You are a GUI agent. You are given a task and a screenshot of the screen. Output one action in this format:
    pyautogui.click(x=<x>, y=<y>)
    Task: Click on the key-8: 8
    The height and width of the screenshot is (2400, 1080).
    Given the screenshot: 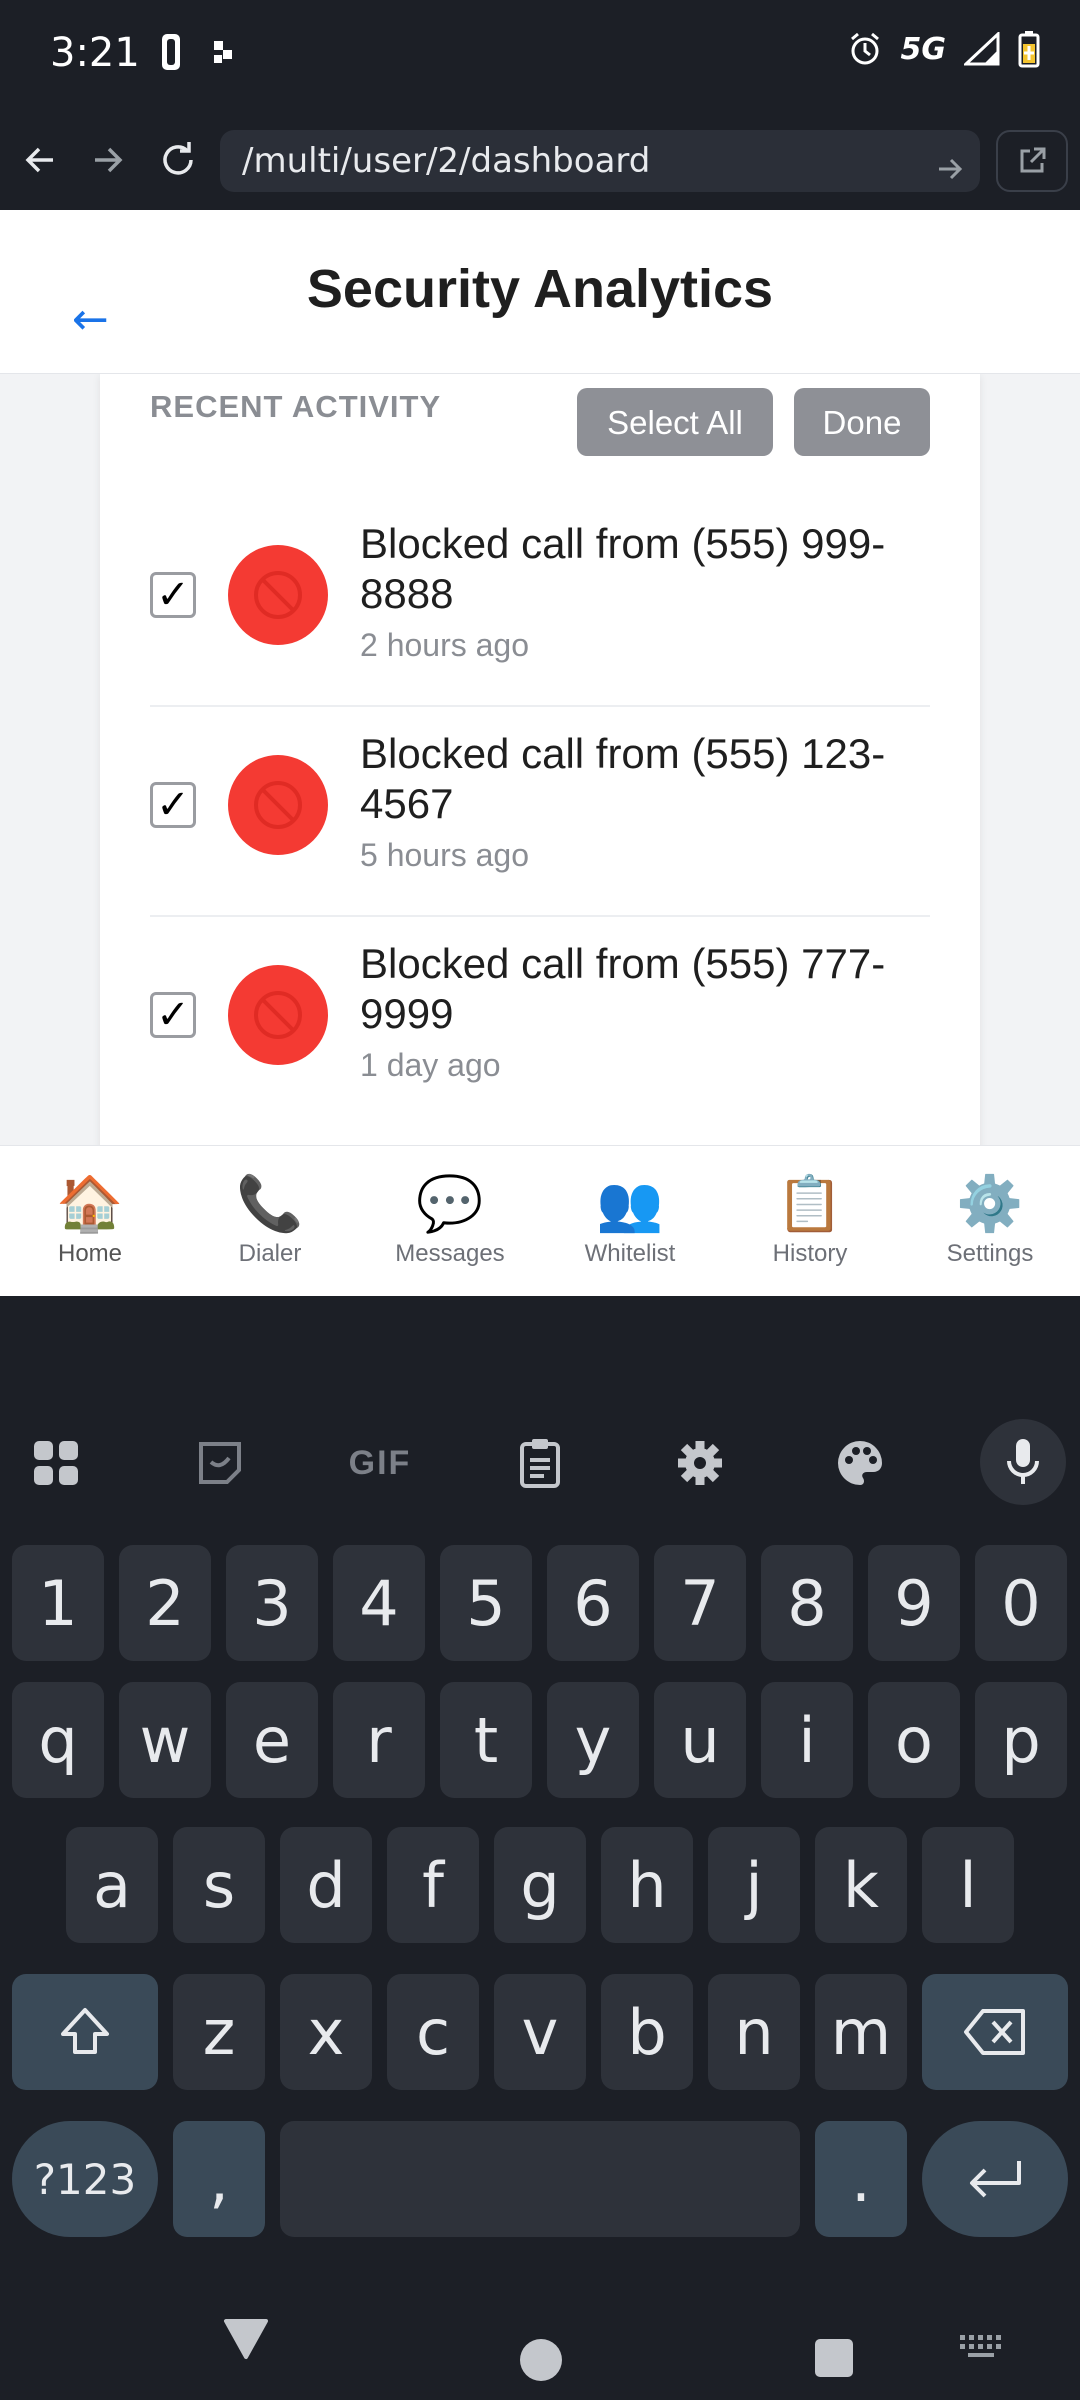 What is the action you would take?
    pyautogui.click(x=807, y=1603)
    